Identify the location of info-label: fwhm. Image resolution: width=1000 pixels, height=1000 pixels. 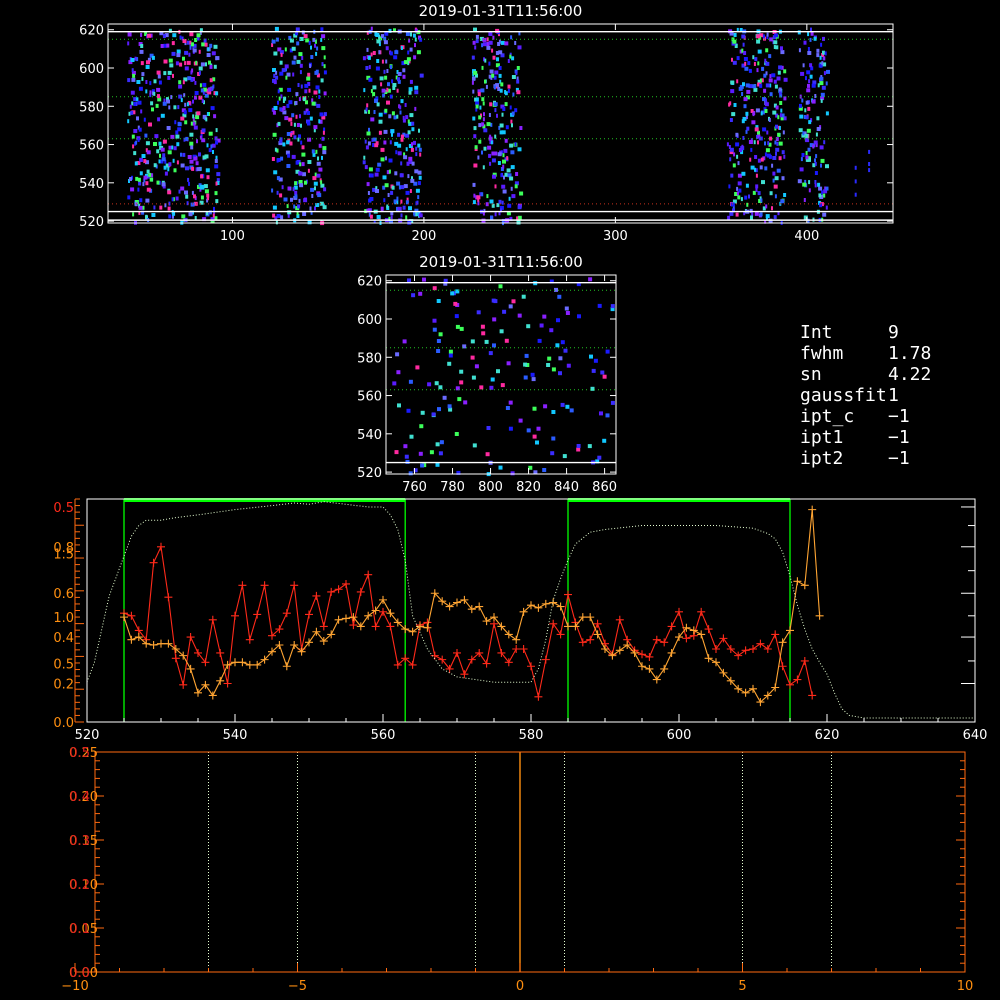
(822, 353).